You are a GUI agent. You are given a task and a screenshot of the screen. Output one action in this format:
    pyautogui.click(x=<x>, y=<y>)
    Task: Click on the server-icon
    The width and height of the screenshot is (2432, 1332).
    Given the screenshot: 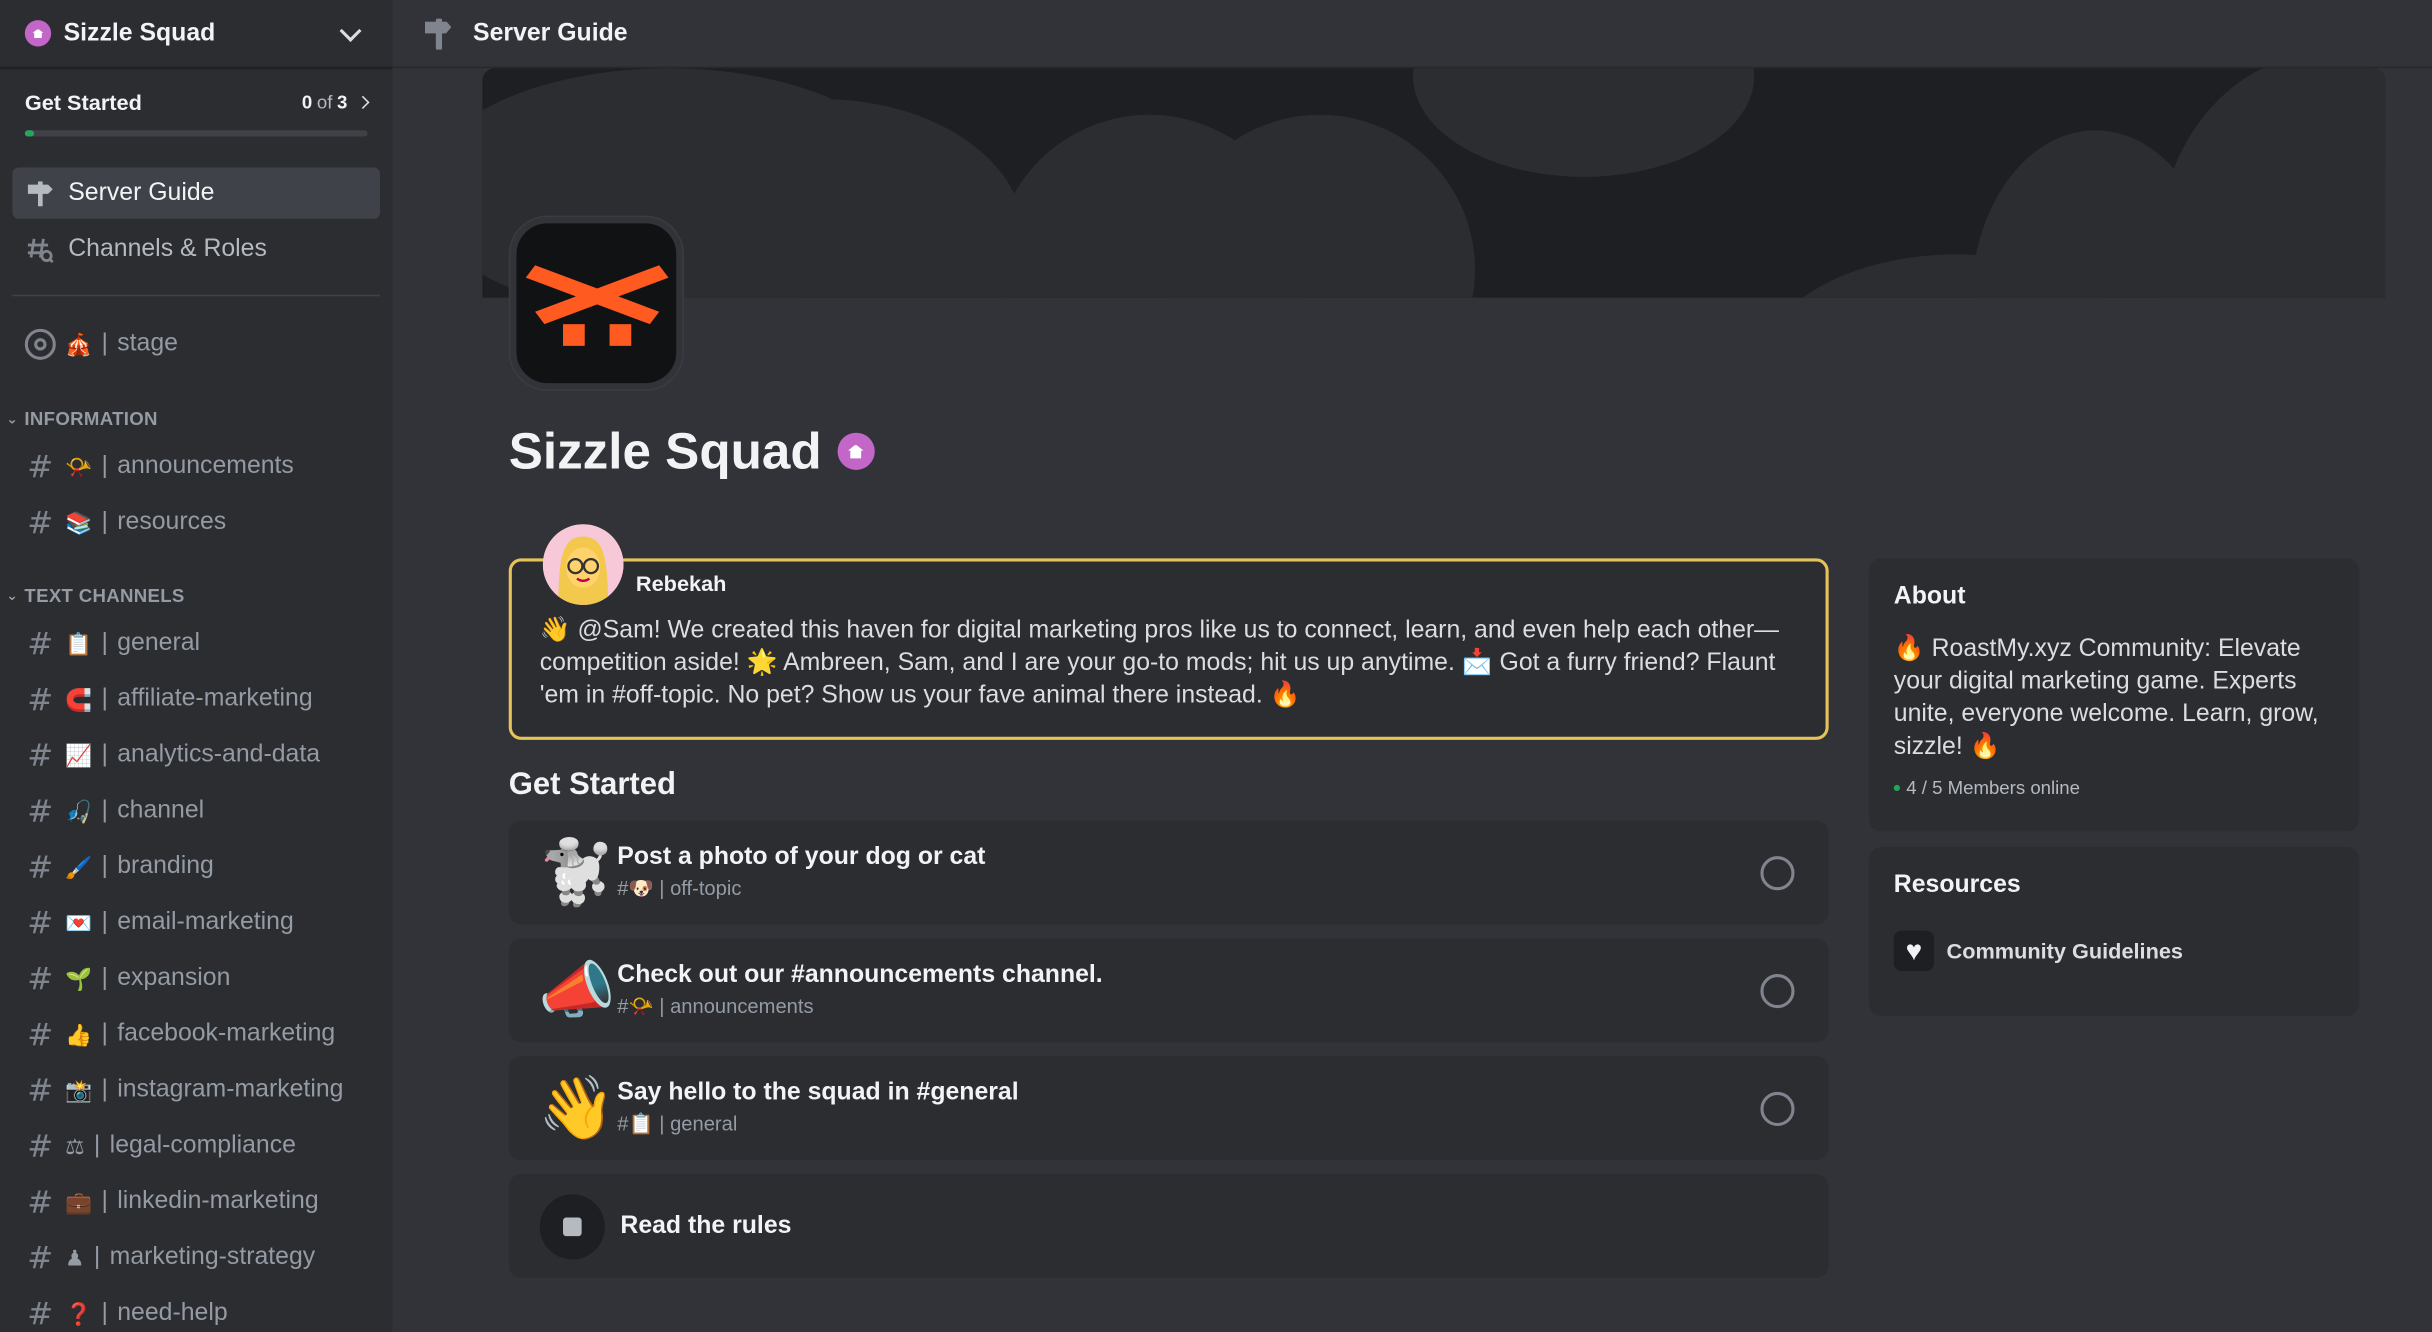 What is the action you would take?
    pyautogui.click(x=596, y=303)
    